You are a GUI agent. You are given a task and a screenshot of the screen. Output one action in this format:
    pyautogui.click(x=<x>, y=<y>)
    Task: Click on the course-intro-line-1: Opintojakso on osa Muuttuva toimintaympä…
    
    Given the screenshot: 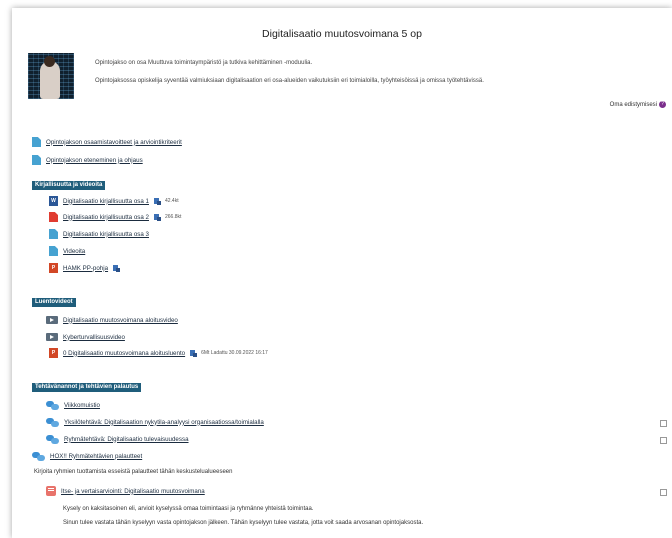 What is the action you would take?
    pyautogui.click(x=204, y=63)
    